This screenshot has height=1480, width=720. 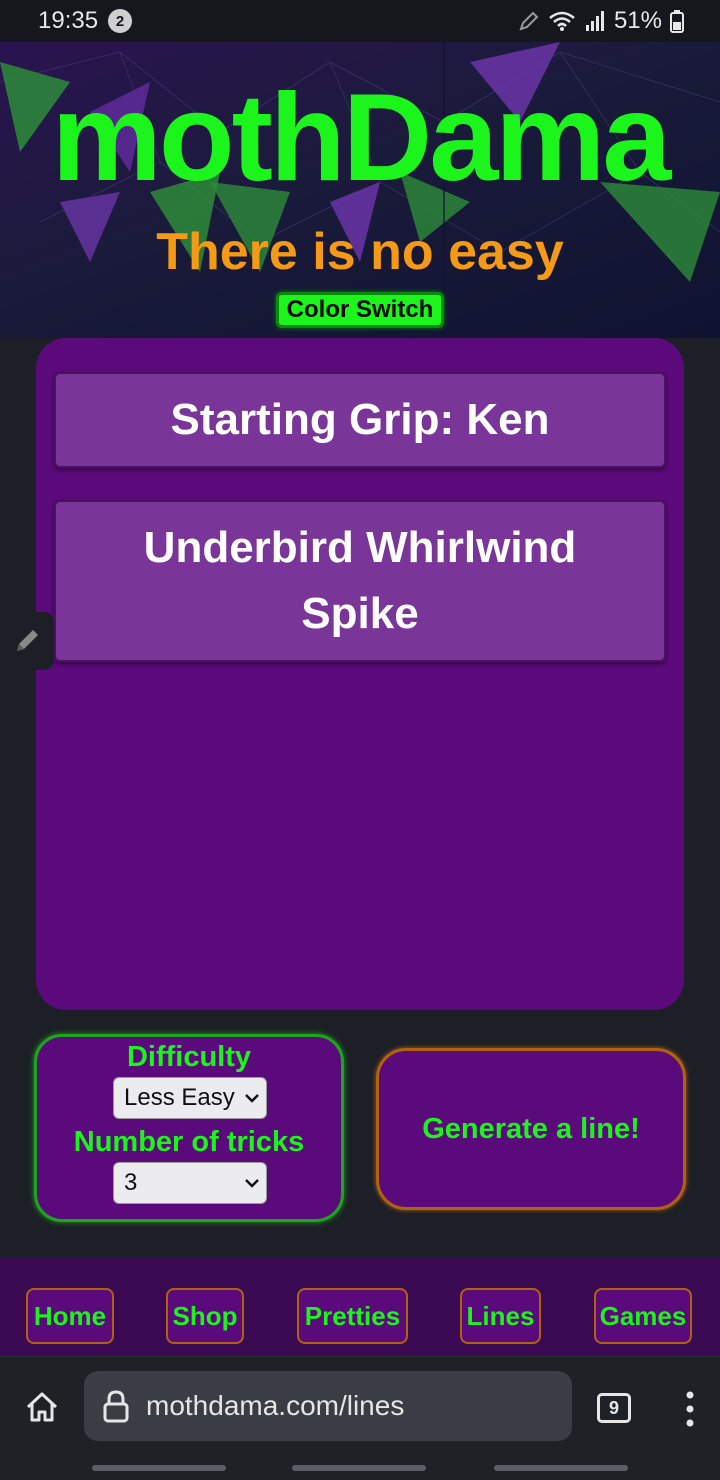 I want to click on address-bar: mothdama.com/lines, so click(x=328, y=1406).